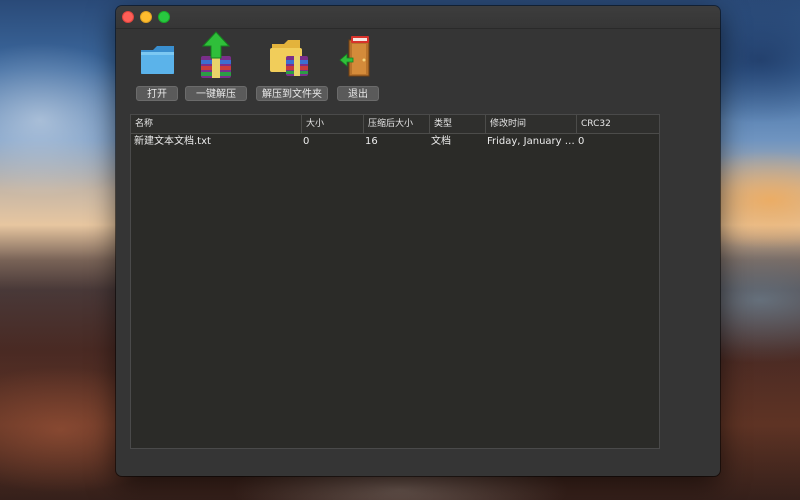 This screenshot has height=500, width=800. I want to click on minimize-button, so click(146, 17).